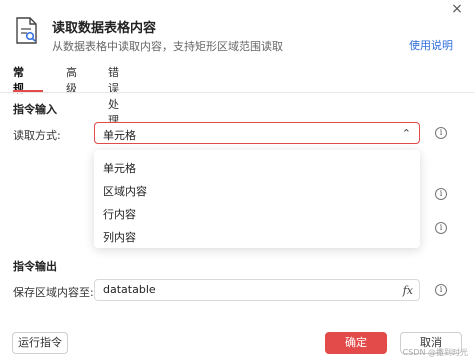  Describe the element at coordinates (104, 28) in the screenshot. I see `dialog-title: 读取数据表格内容` at that location.